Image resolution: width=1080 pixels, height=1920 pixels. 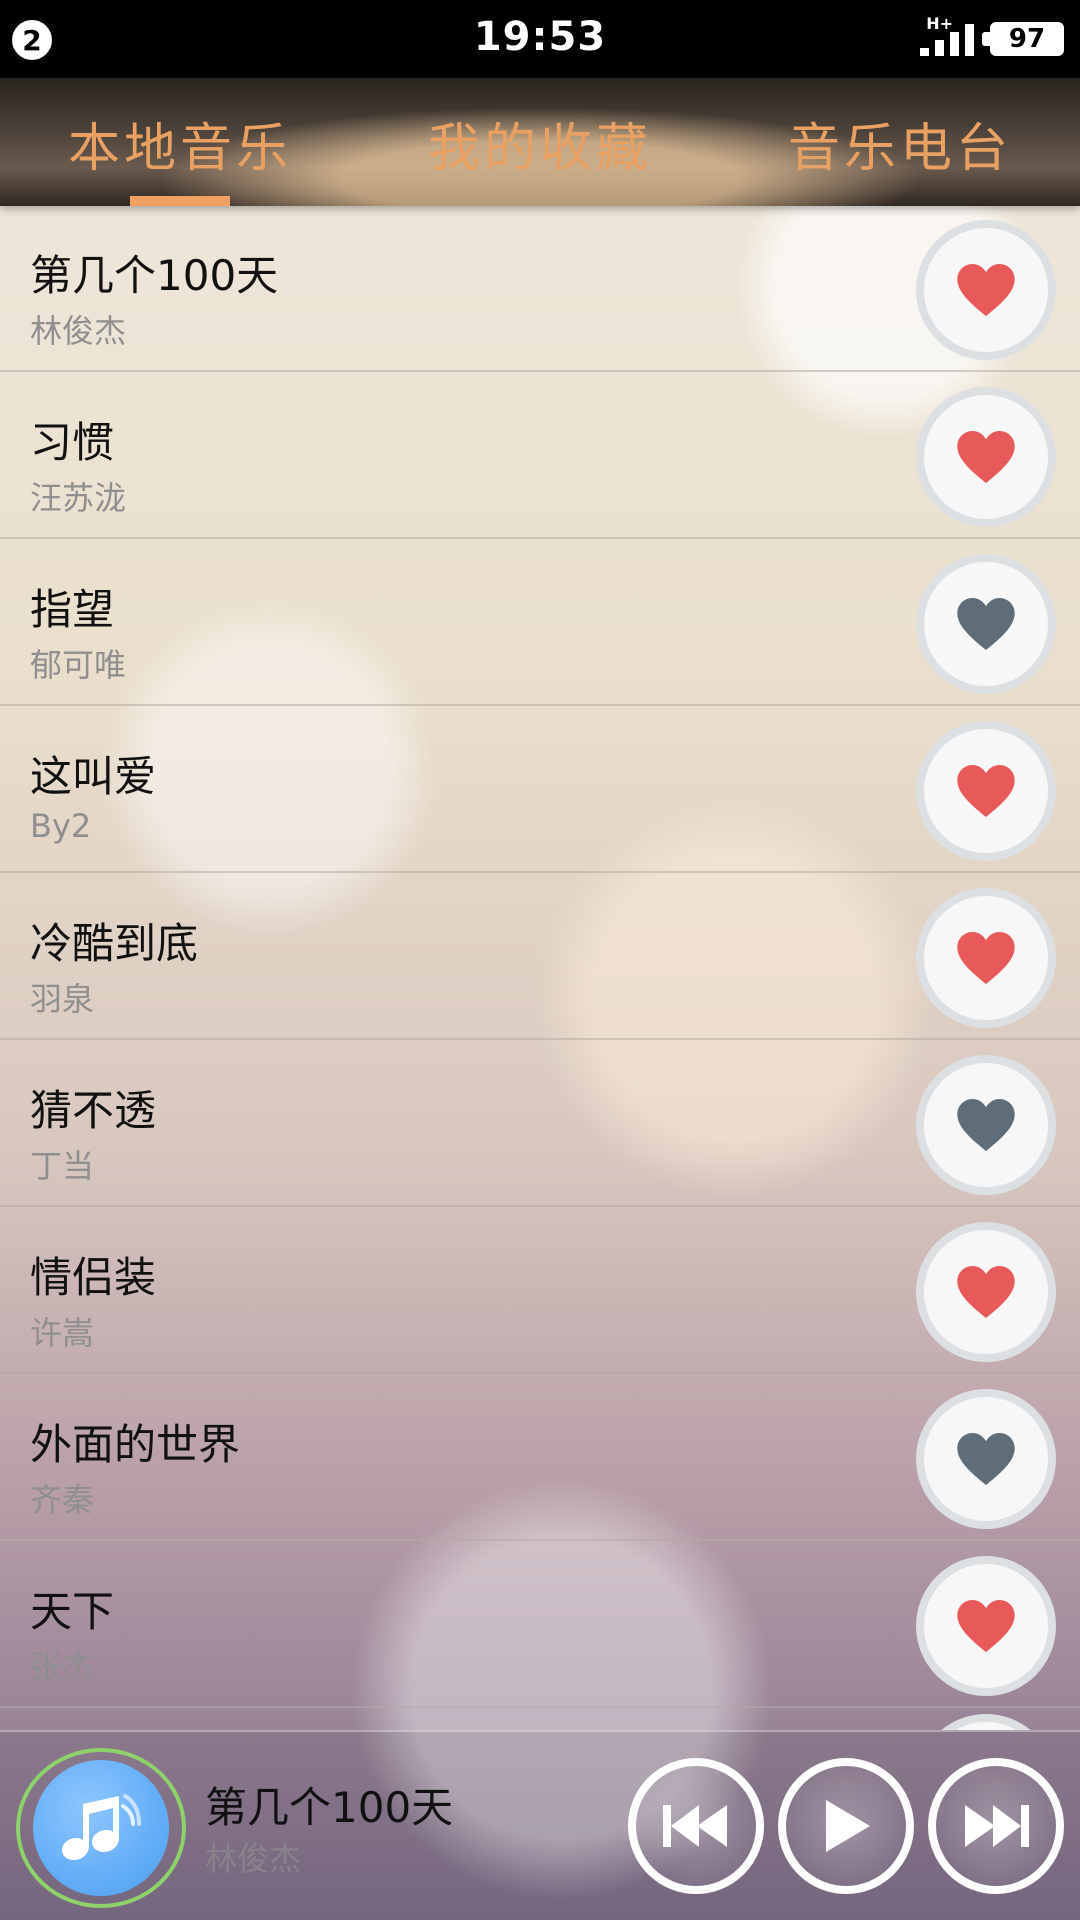 I want to click on tab-bar: 本地音乐 我的收藏 音乐电台, so click(x=540, y=142).